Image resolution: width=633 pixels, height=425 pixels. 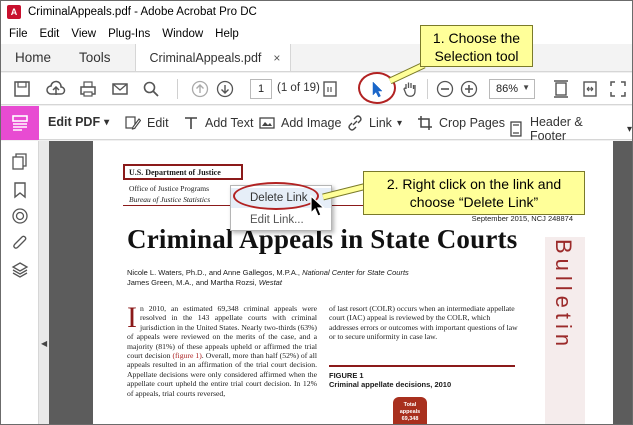 I want to click on image-icon, so click(x=267, y=123).